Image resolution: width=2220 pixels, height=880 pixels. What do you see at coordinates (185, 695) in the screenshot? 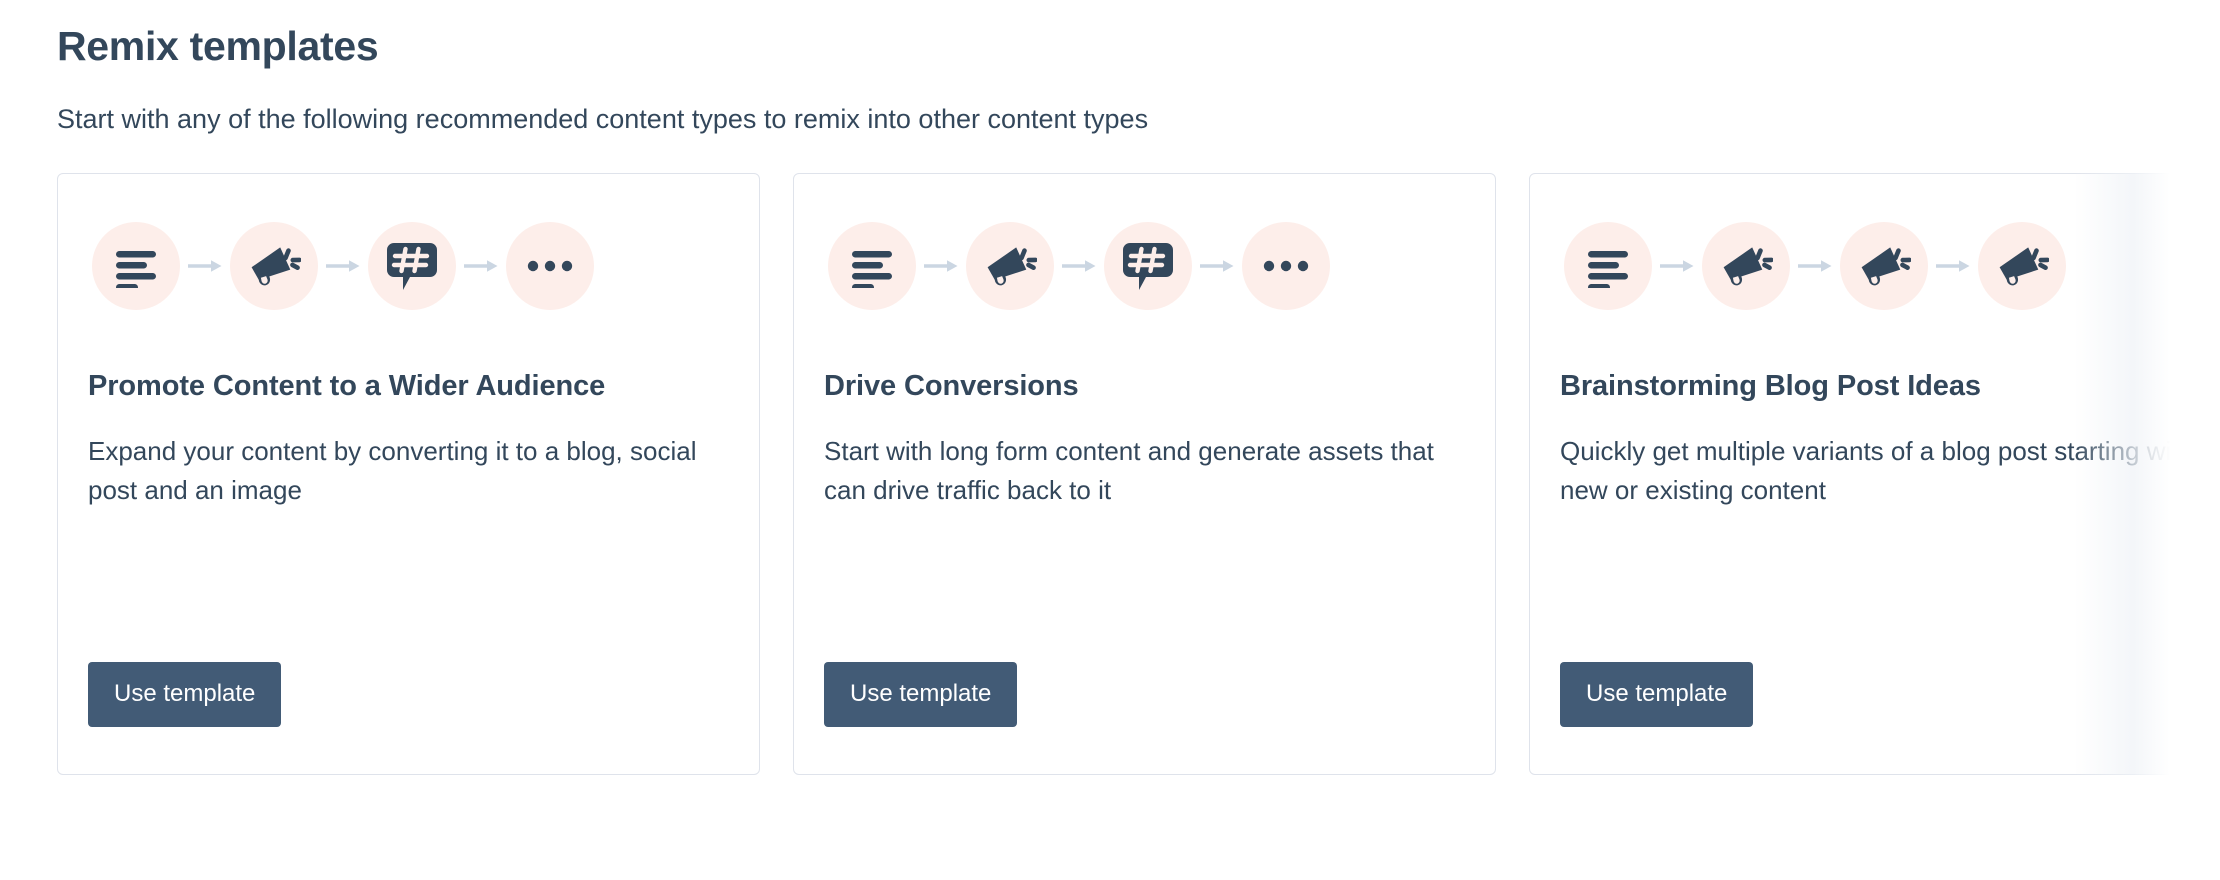
I see `use-template-button-1: Use template` at bounding box center [185, 695].